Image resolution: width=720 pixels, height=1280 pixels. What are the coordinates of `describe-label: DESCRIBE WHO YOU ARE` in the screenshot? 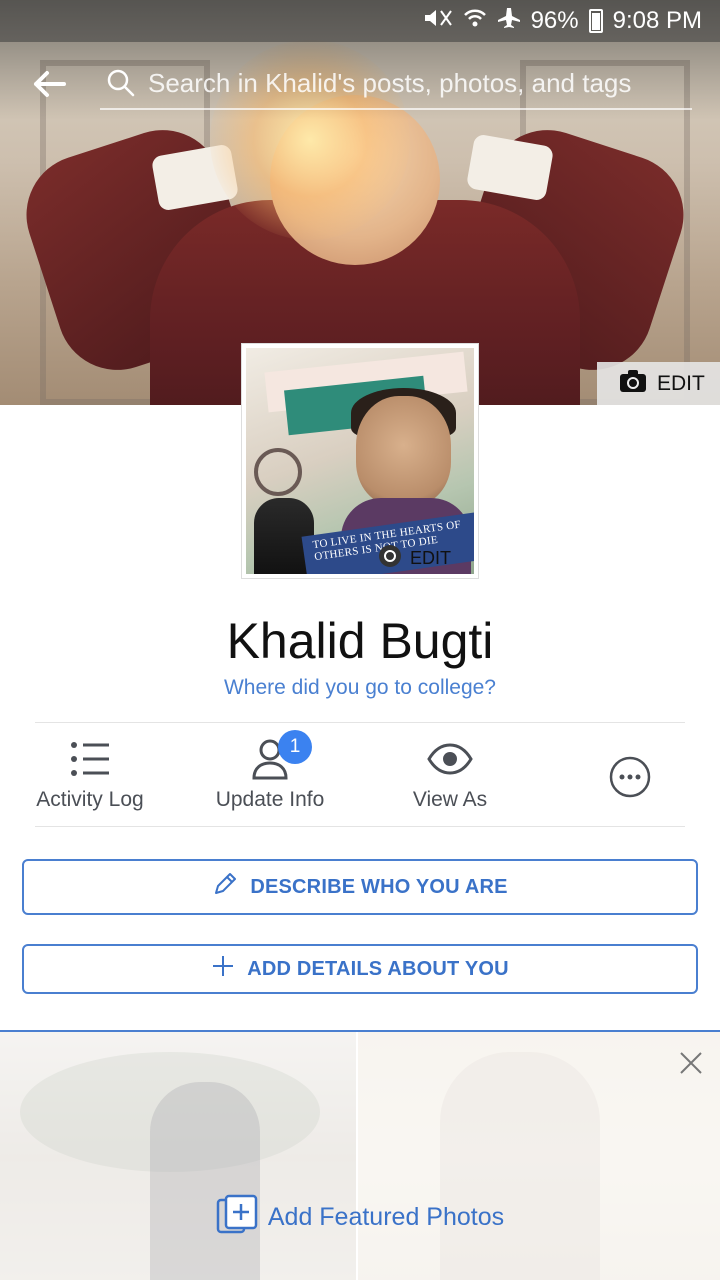 It's located at (379, 886).